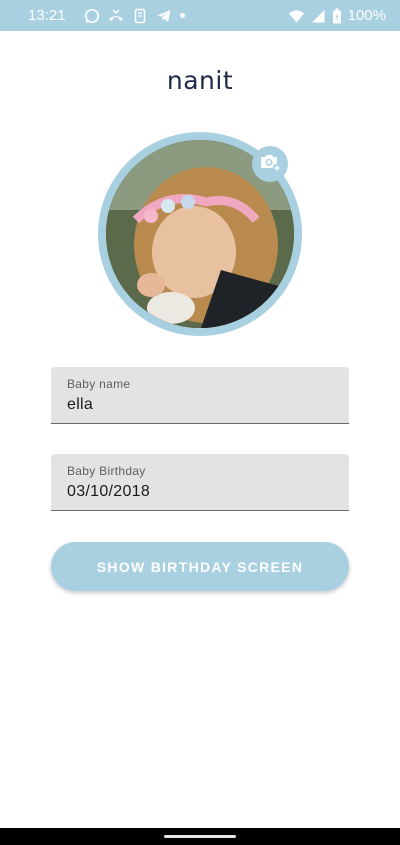 The height and width of the screenshot is (845, 400). I want to click on app-logo: nanit, so click(200, 80).